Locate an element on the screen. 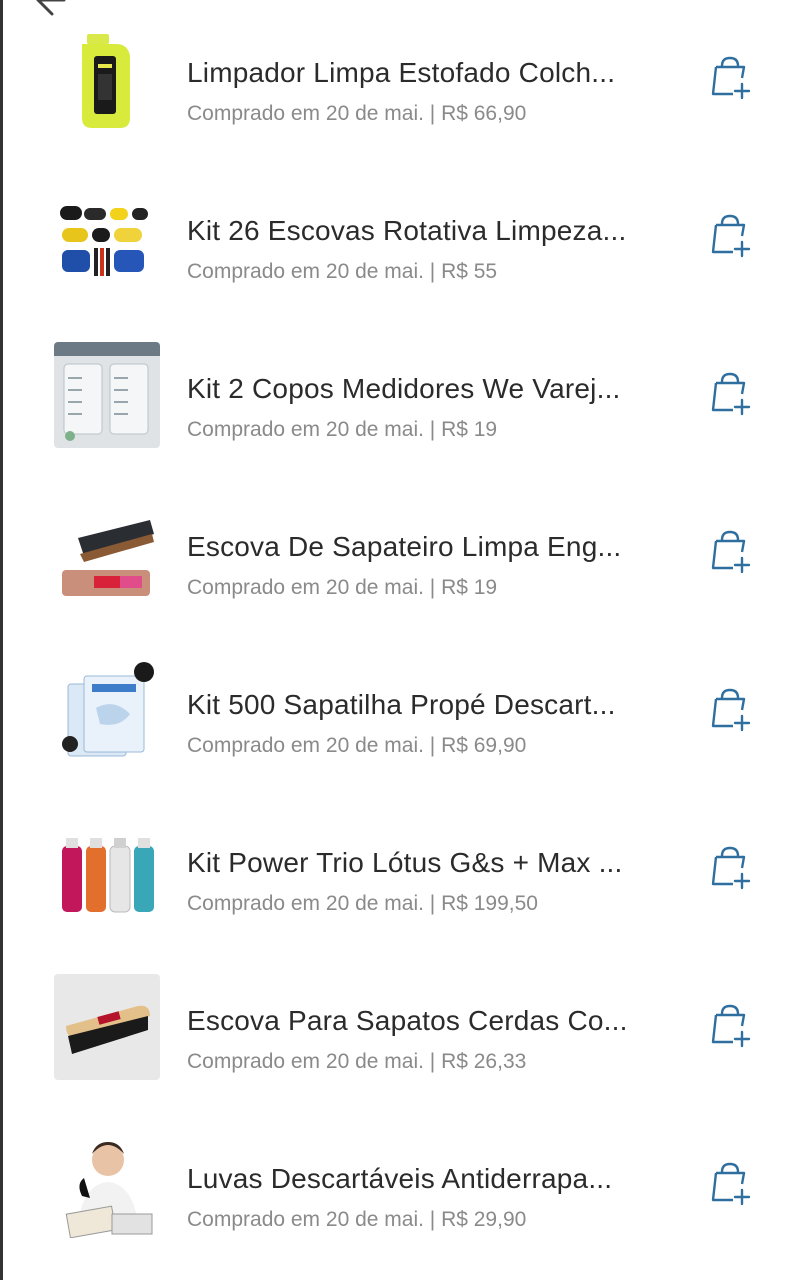 Image resolution: width=789 pixels, height=1280 pixels. purchase-meta: Comprado em 20 de mai. | R$ 199,50 is located at coordinates (362, 903).